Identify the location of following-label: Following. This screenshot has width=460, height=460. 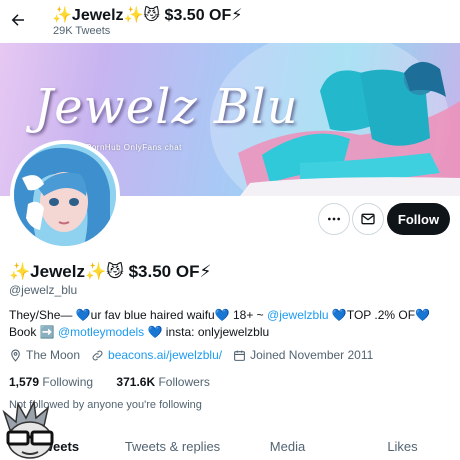
(68, 382).